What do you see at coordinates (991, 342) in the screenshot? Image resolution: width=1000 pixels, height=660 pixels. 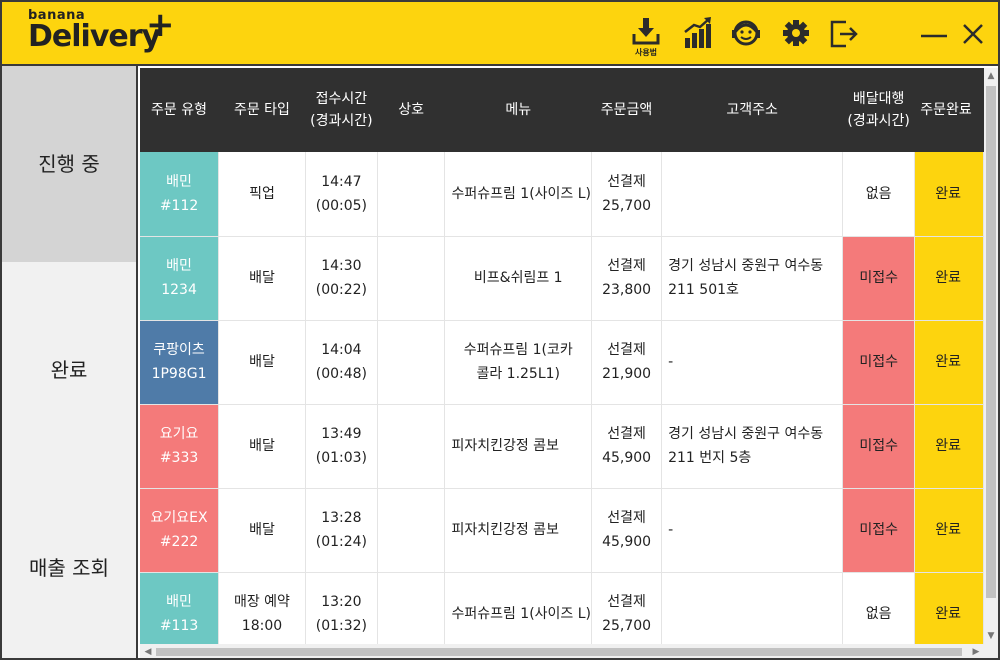 I see `vertical-scroll-thumb` at bounding box center [991, 342].